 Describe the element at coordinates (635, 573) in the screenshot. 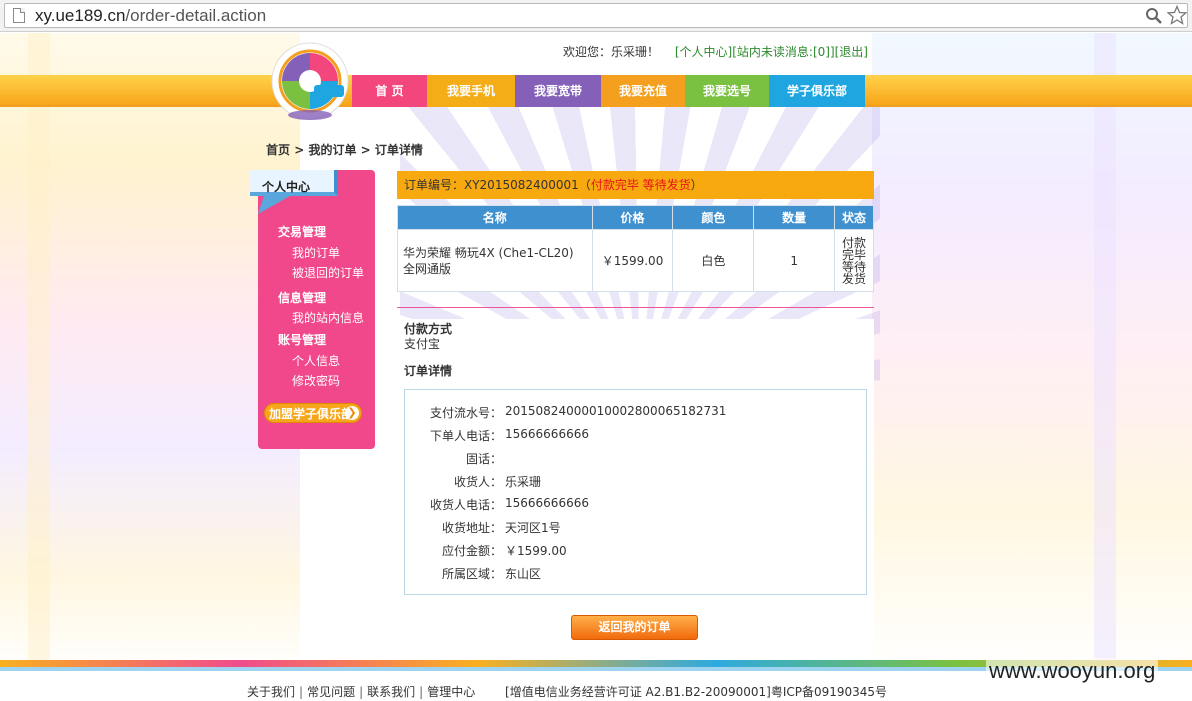

I see `detail-row-region: 所属区域： 东山区` at that location.